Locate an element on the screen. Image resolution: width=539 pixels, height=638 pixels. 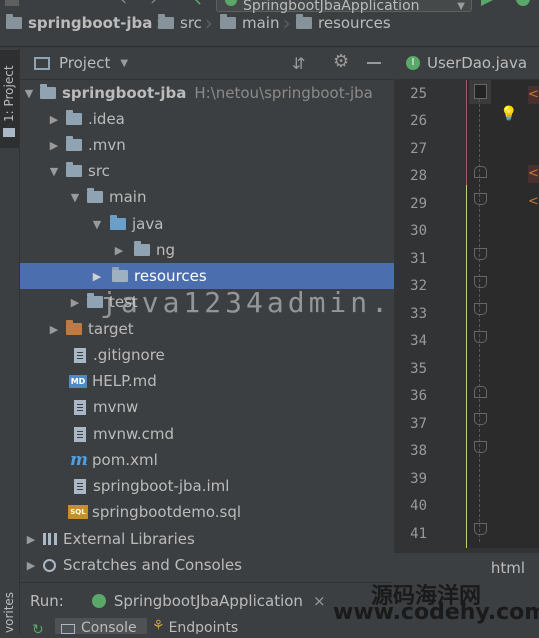
line-number: 34 is located at coordinates (418, 341).